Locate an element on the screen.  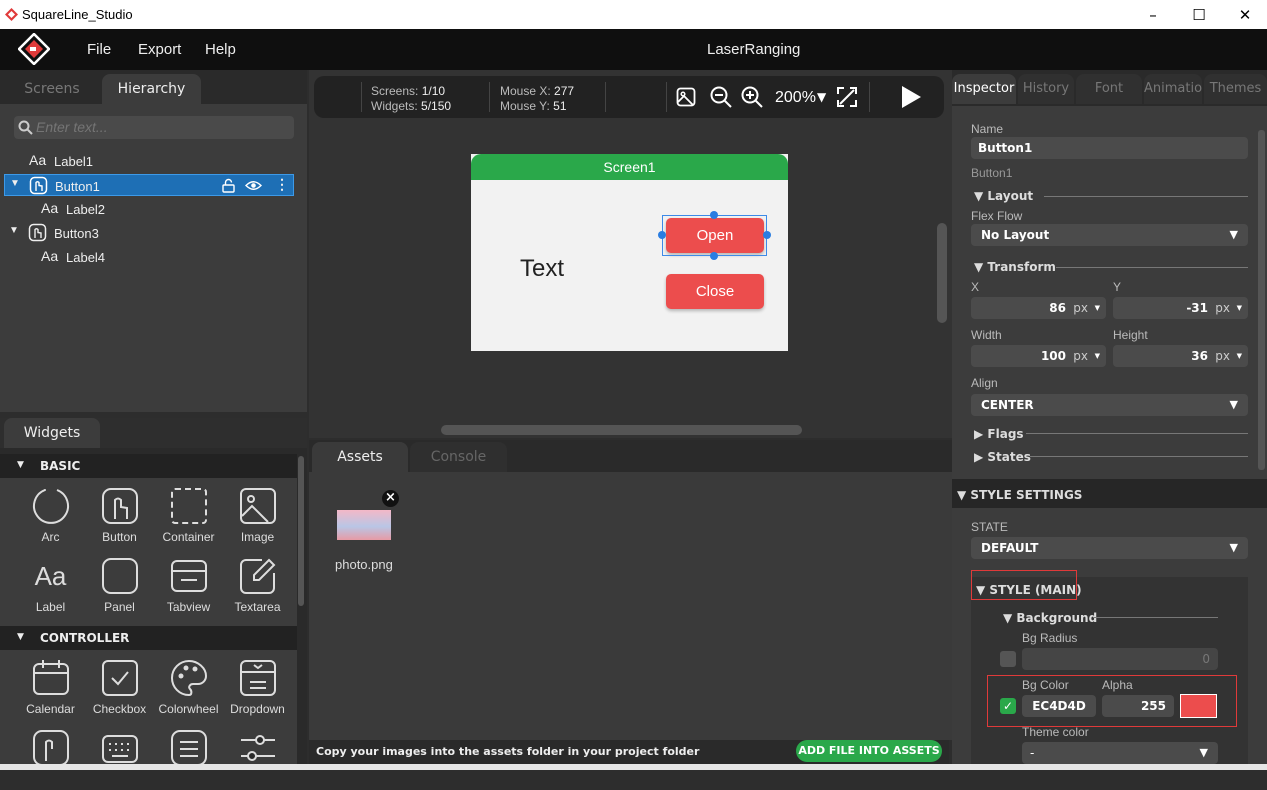
bg-color-input: EC4D4D is located at coordinates (1059, 706).